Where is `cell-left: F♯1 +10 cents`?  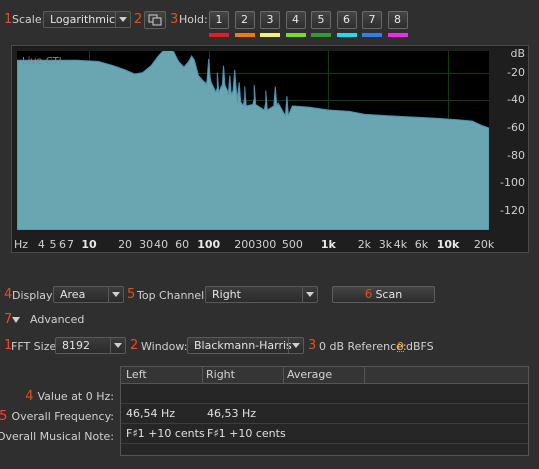 cell-left: F♯1 +10 cents is located at coordinates (165, 433).